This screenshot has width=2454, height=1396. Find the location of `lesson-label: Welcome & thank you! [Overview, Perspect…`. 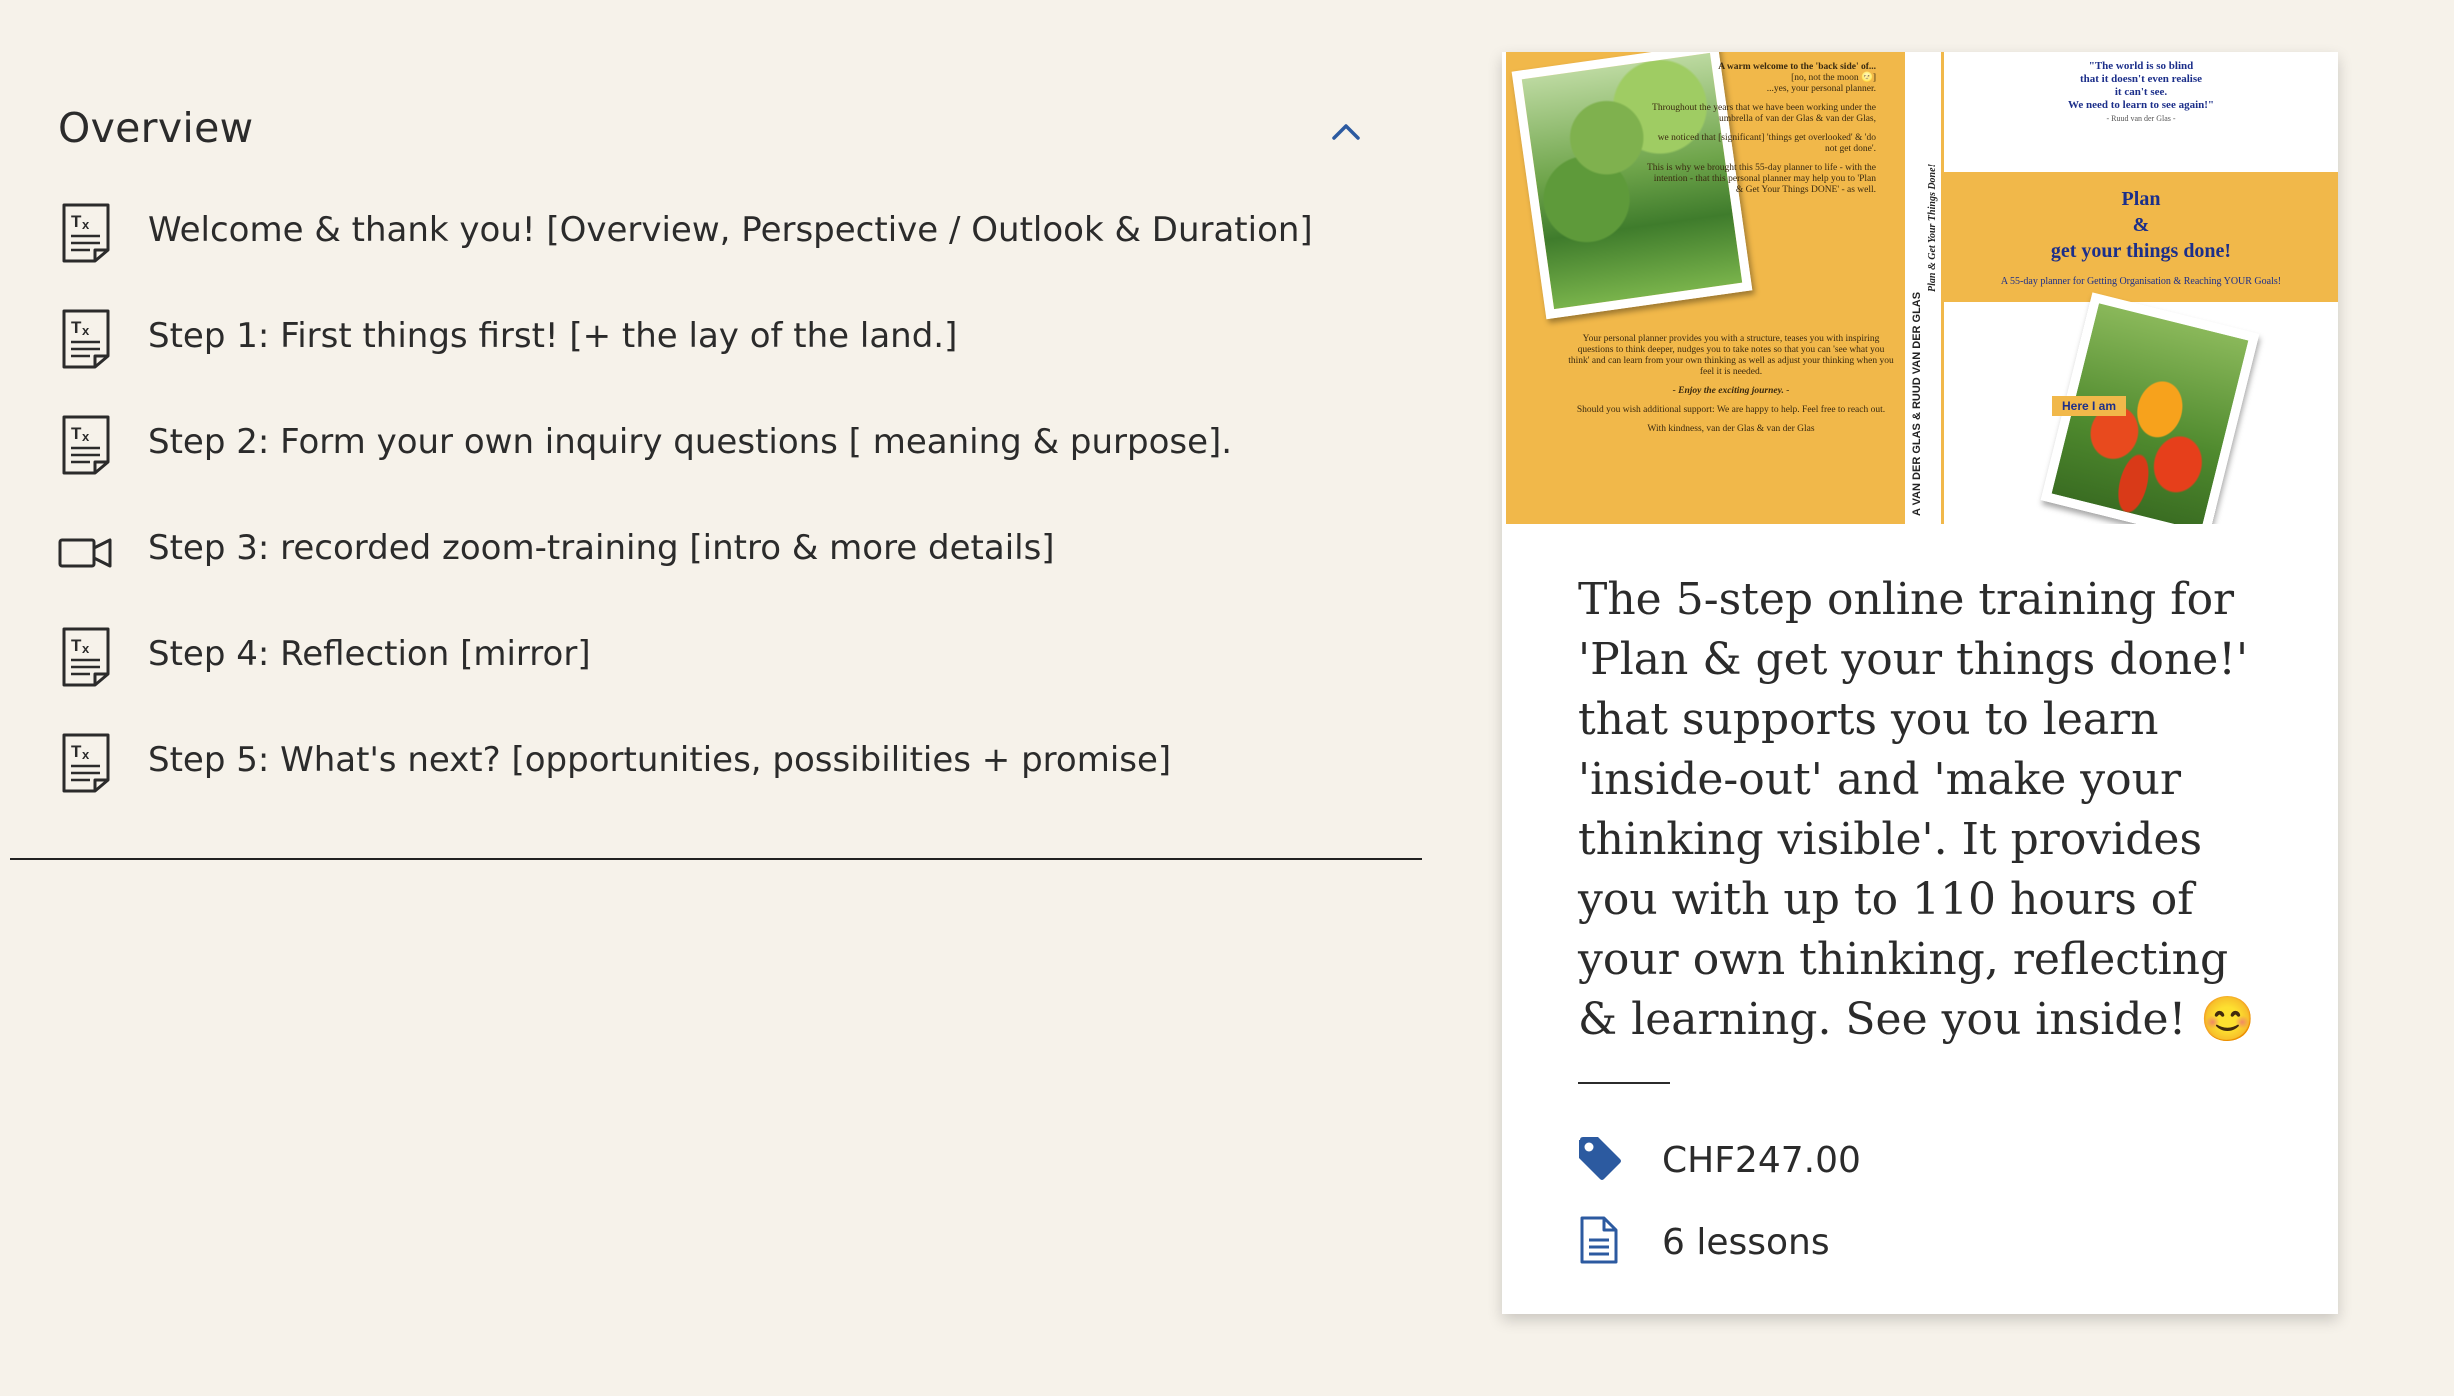

lesson-label: Welcome & thank you! [Overview, Perspect… is located at coordinates (730, 230).